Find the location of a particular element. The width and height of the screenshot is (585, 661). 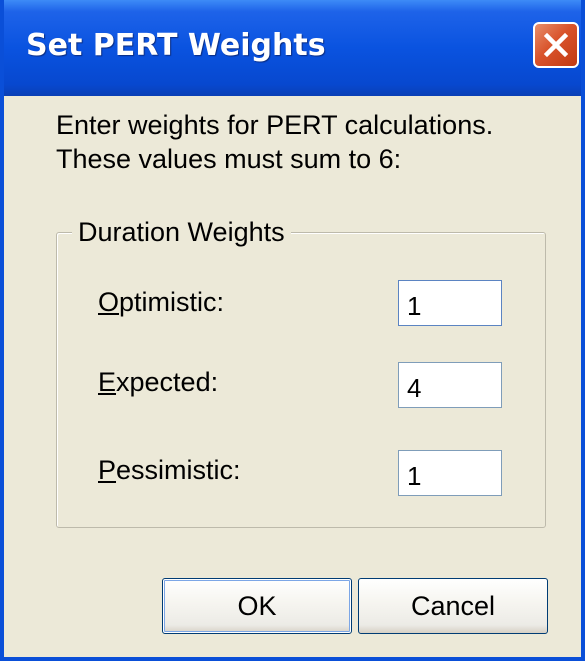

expected-label-text: xpected: is located at coordinates (167, 382).